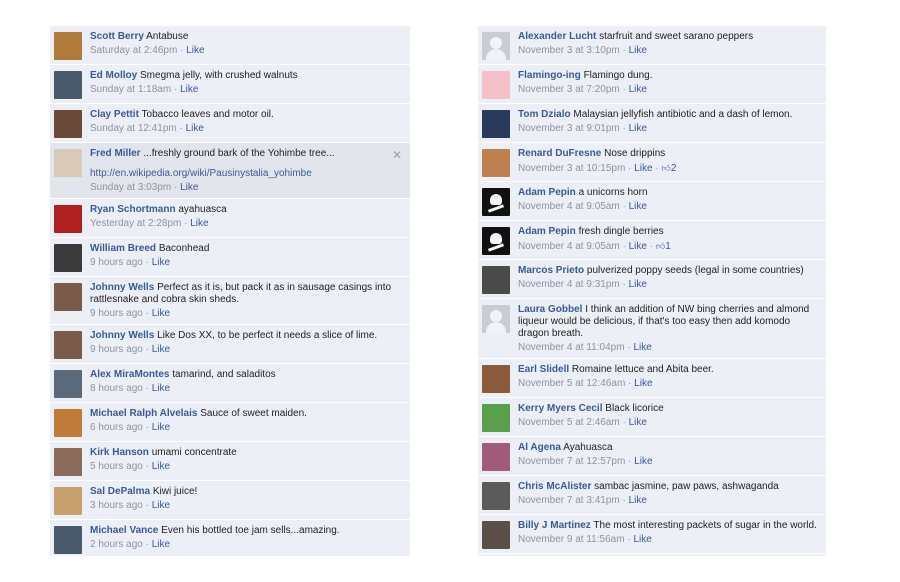 Image resolution: width=900 pixels, height=582 pixels. I want to click on commenter-name-link: Ed Molloy, so click(113, 75).